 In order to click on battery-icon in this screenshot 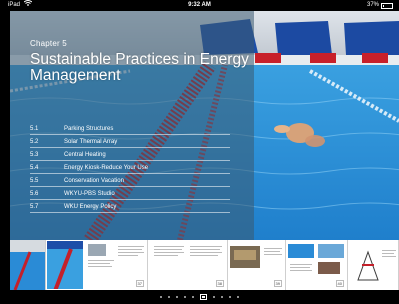, I will do `click(387, 5)`.